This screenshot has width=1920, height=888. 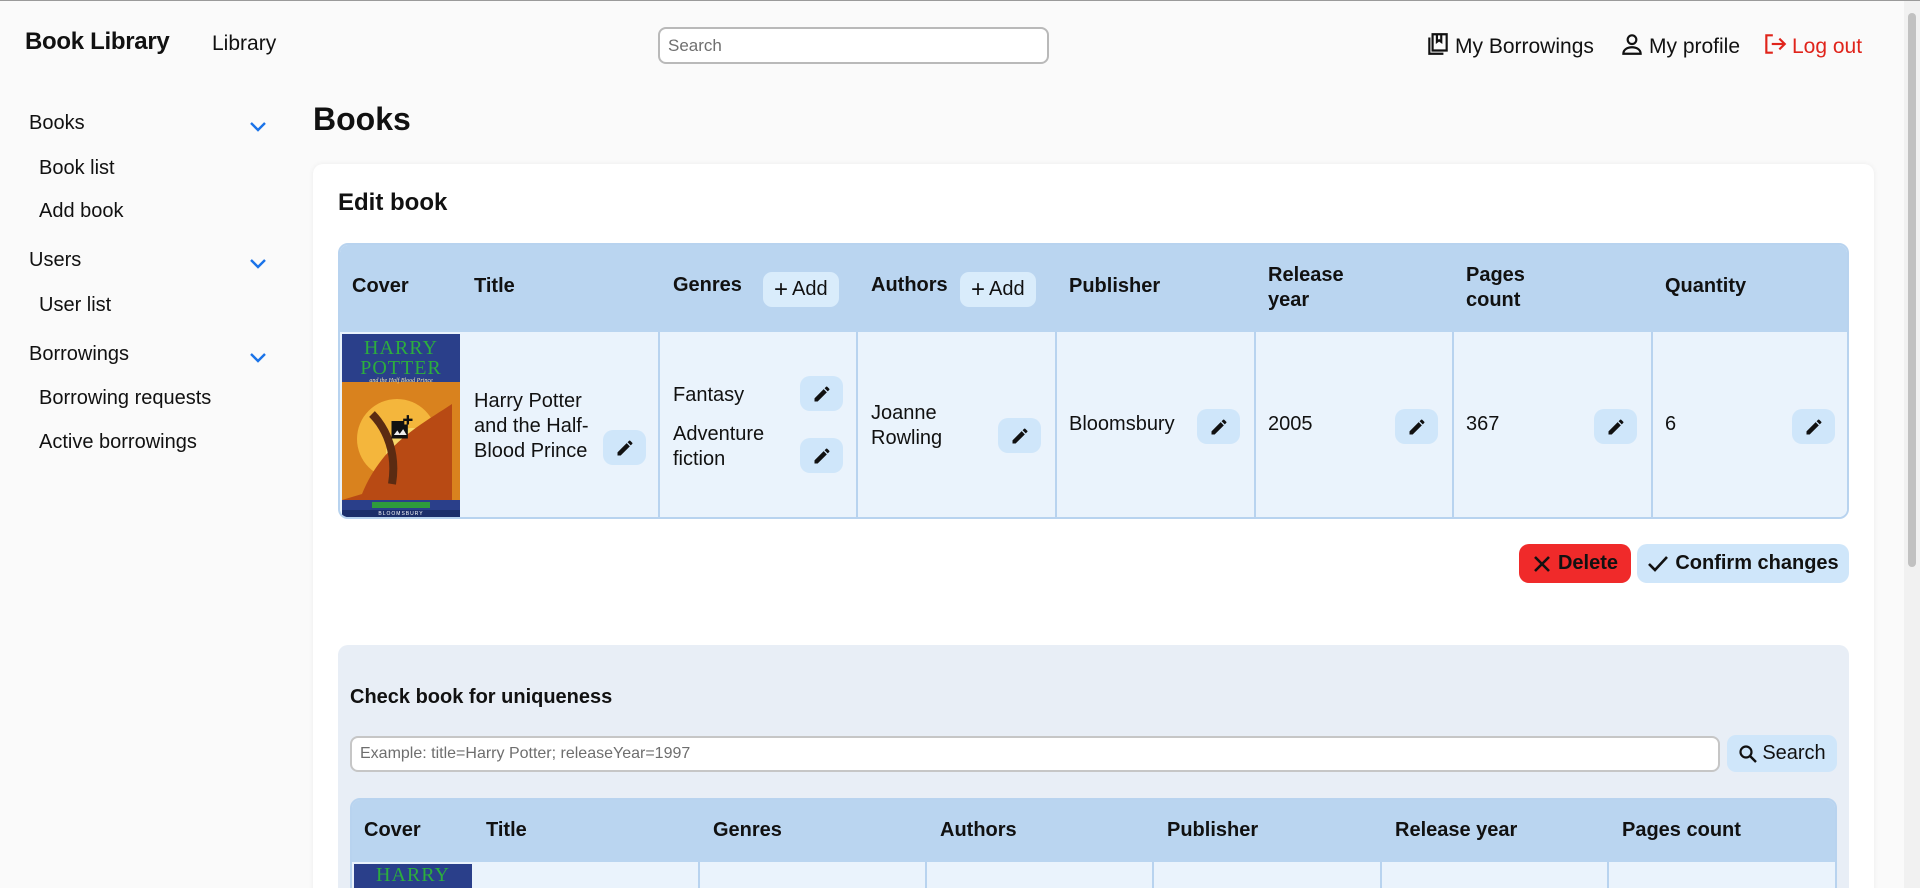 What do you see at coordinates (1290, 424) in the screenshot?
I see `release-year-value: 2005` at bounding box center [1290, 424].